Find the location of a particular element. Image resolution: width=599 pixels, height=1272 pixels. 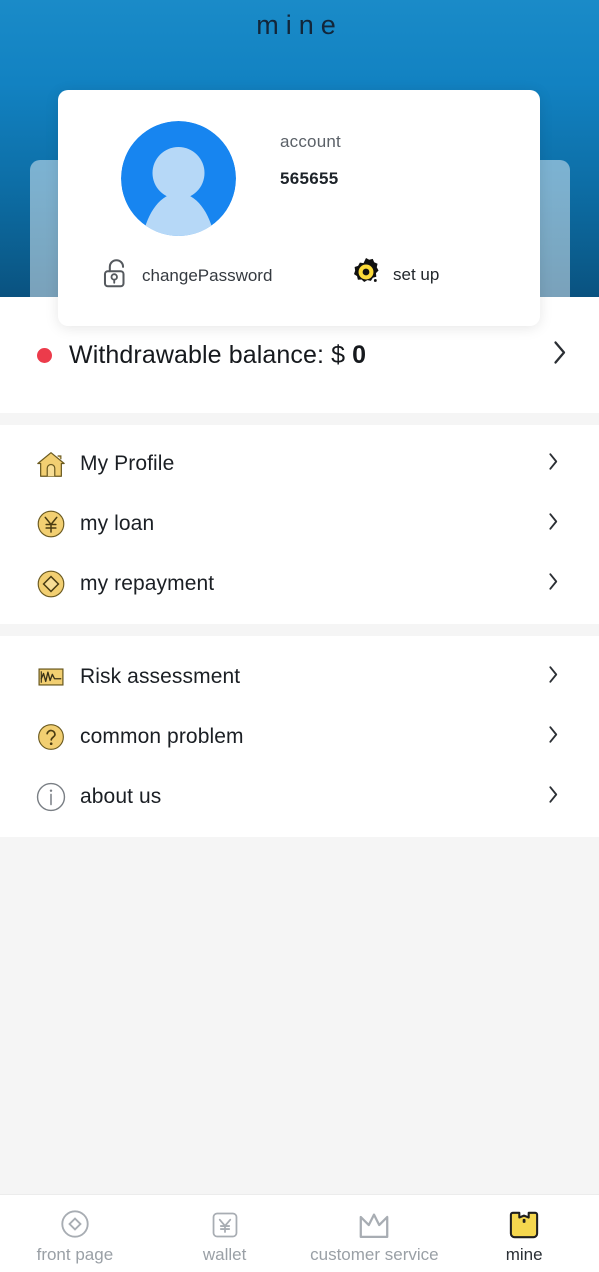

withdrawable-balance-amount: 0 is located at coordinates (359, 354).